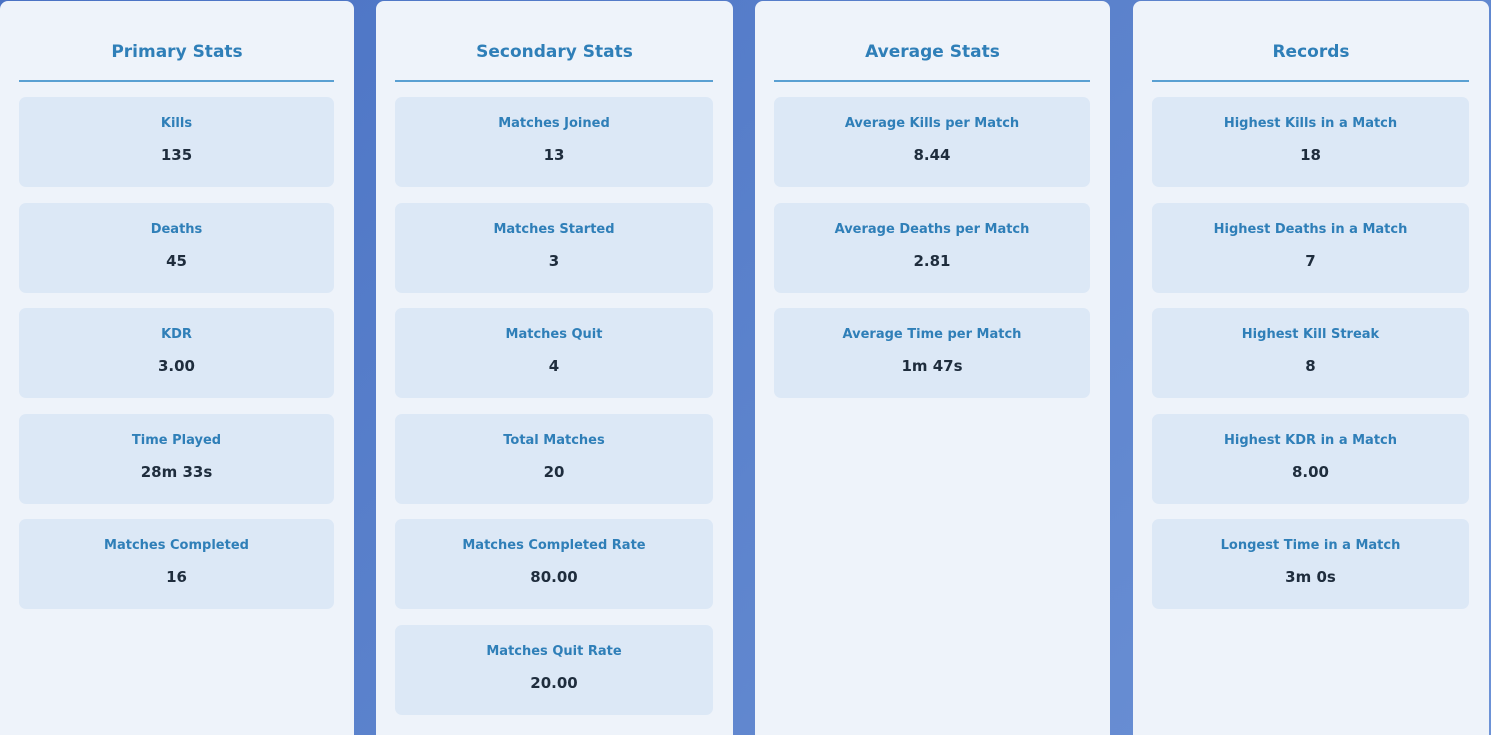 Image resolution: width=1491 pixels, height=735 pixels. I want to click on stat-label: Average Time per Match, so click(932, 334).